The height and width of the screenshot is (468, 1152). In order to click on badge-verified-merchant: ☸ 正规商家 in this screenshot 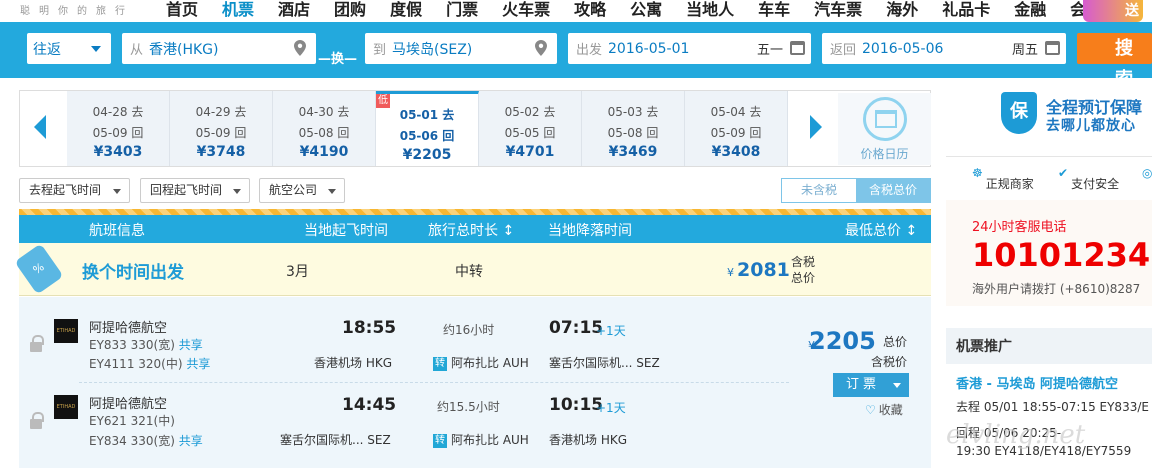, I will do `click(1003, 178)`.